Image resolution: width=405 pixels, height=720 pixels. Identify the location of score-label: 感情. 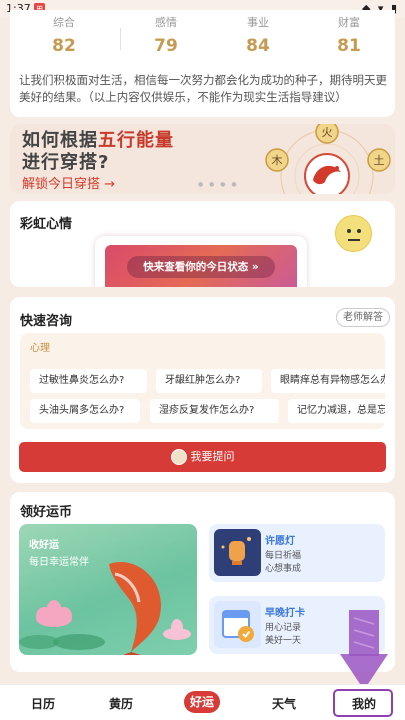
(166, 22).